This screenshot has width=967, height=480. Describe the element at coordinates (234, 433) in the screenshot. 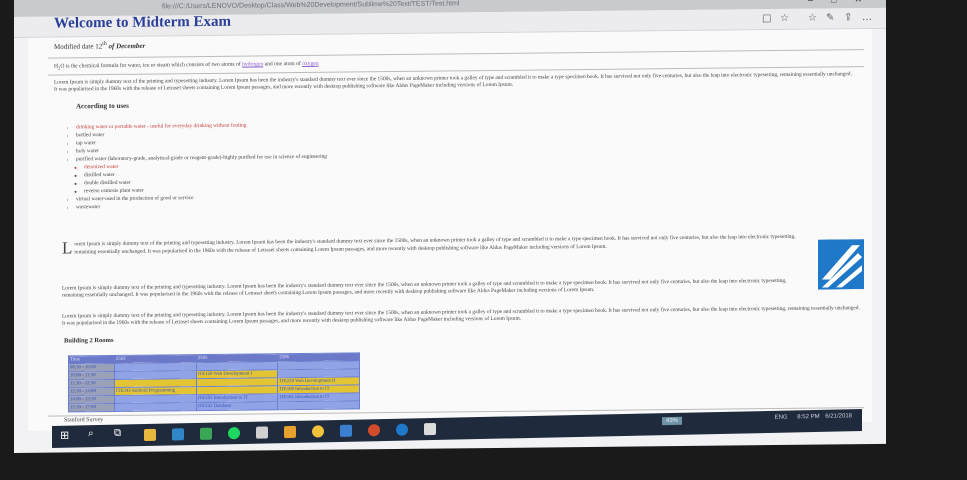

I see `spotify-icon` at that location.